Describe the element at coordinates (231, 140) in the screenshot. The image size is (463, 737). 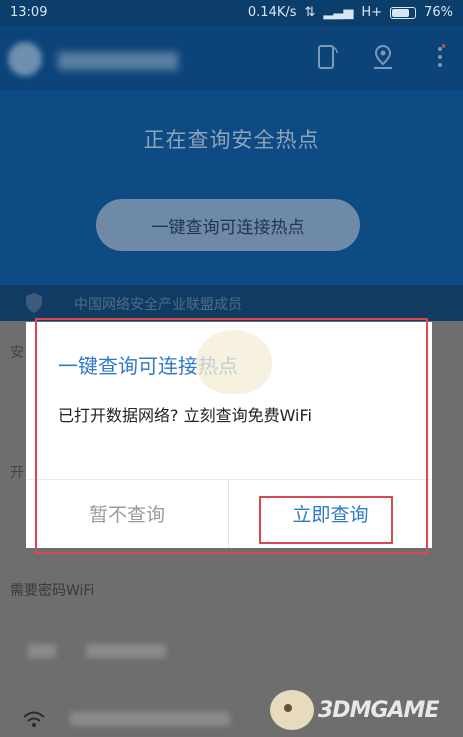
I see `scan-status-title: 正在查询安全热点` at that location.